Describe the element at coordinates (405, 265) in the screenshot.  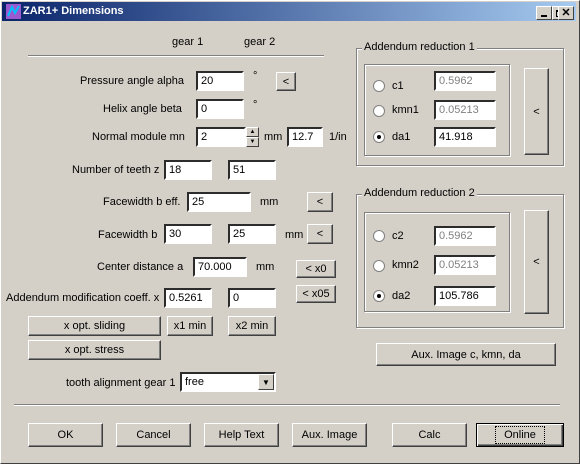
I see `kmn2-label: kmn2` at that location.